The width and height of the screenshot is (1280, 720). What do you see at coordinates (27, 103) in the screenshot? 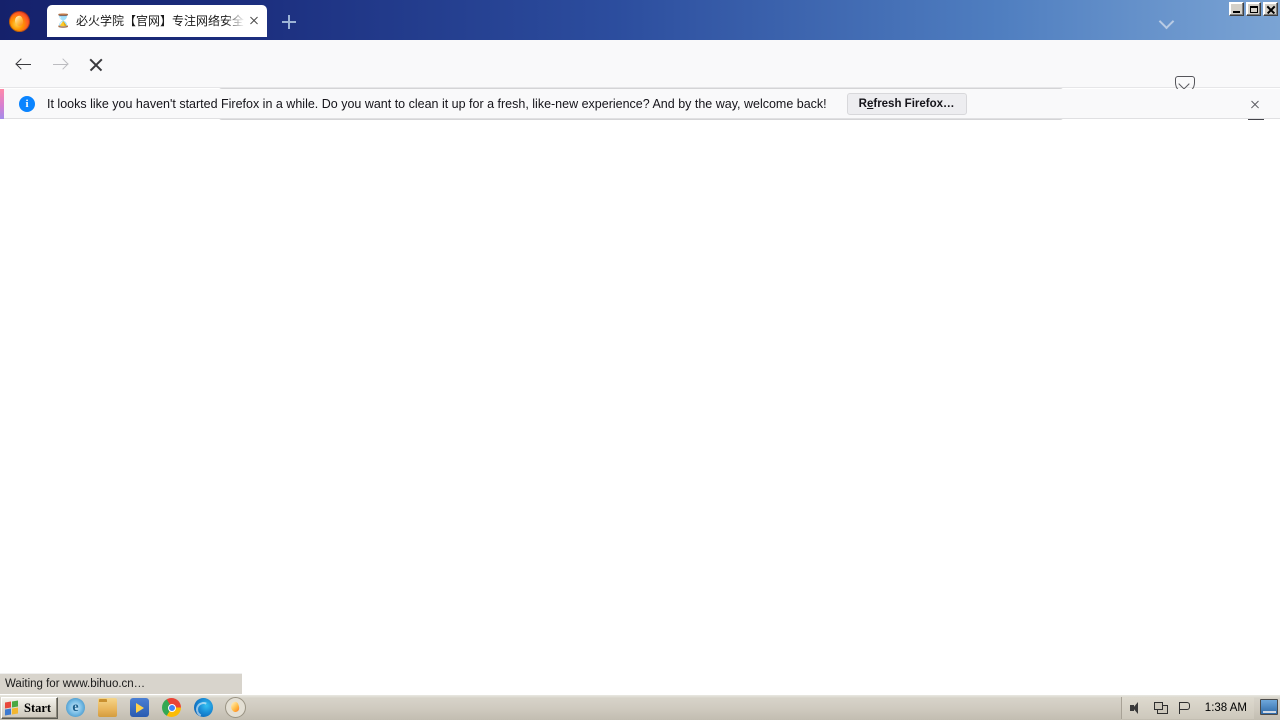
I see `info-icon: i` at bounding box center [27, 103].